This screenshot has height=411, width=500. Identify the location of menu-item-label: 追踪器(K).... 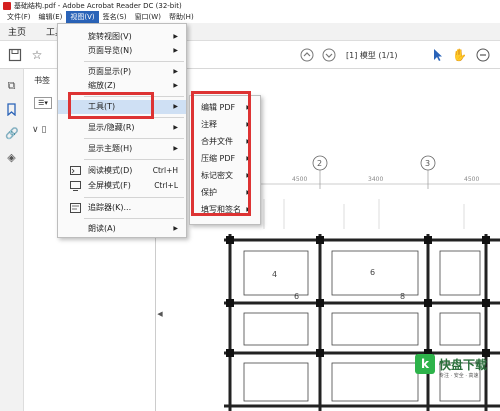
(110, 207).